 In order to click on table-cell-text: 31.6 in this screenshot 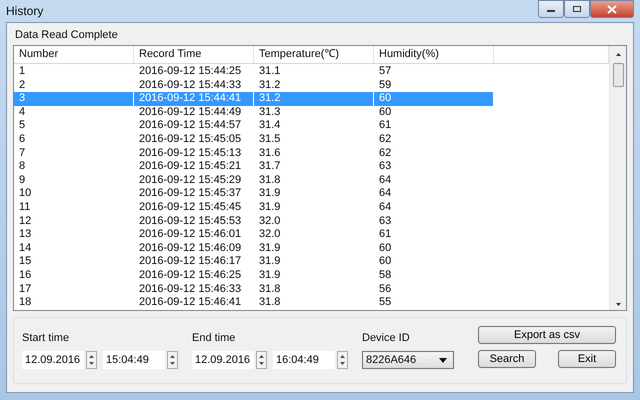, I will do `click(270, 153)`.